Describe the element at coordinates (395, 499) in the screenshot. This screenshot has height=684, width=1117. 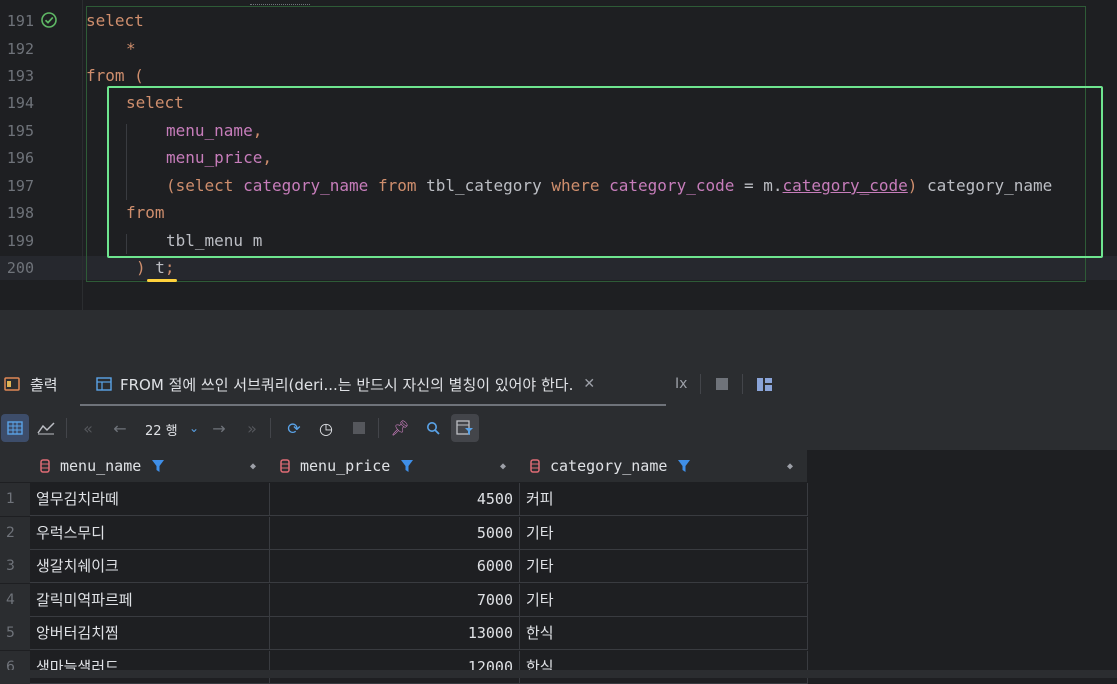
I see `cell-menu-price: 4500` at that location.